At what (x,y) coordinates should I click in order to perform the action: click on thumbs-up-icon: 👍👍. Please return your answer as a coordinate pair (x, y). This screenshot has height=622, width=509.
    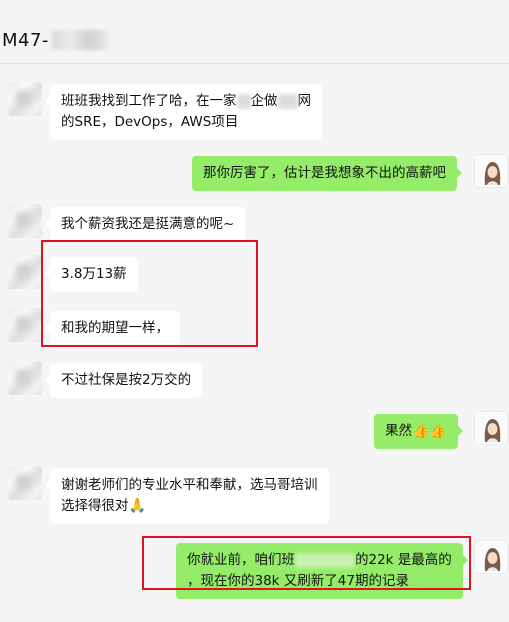
    Looking at the image, I should click on (429, 431).